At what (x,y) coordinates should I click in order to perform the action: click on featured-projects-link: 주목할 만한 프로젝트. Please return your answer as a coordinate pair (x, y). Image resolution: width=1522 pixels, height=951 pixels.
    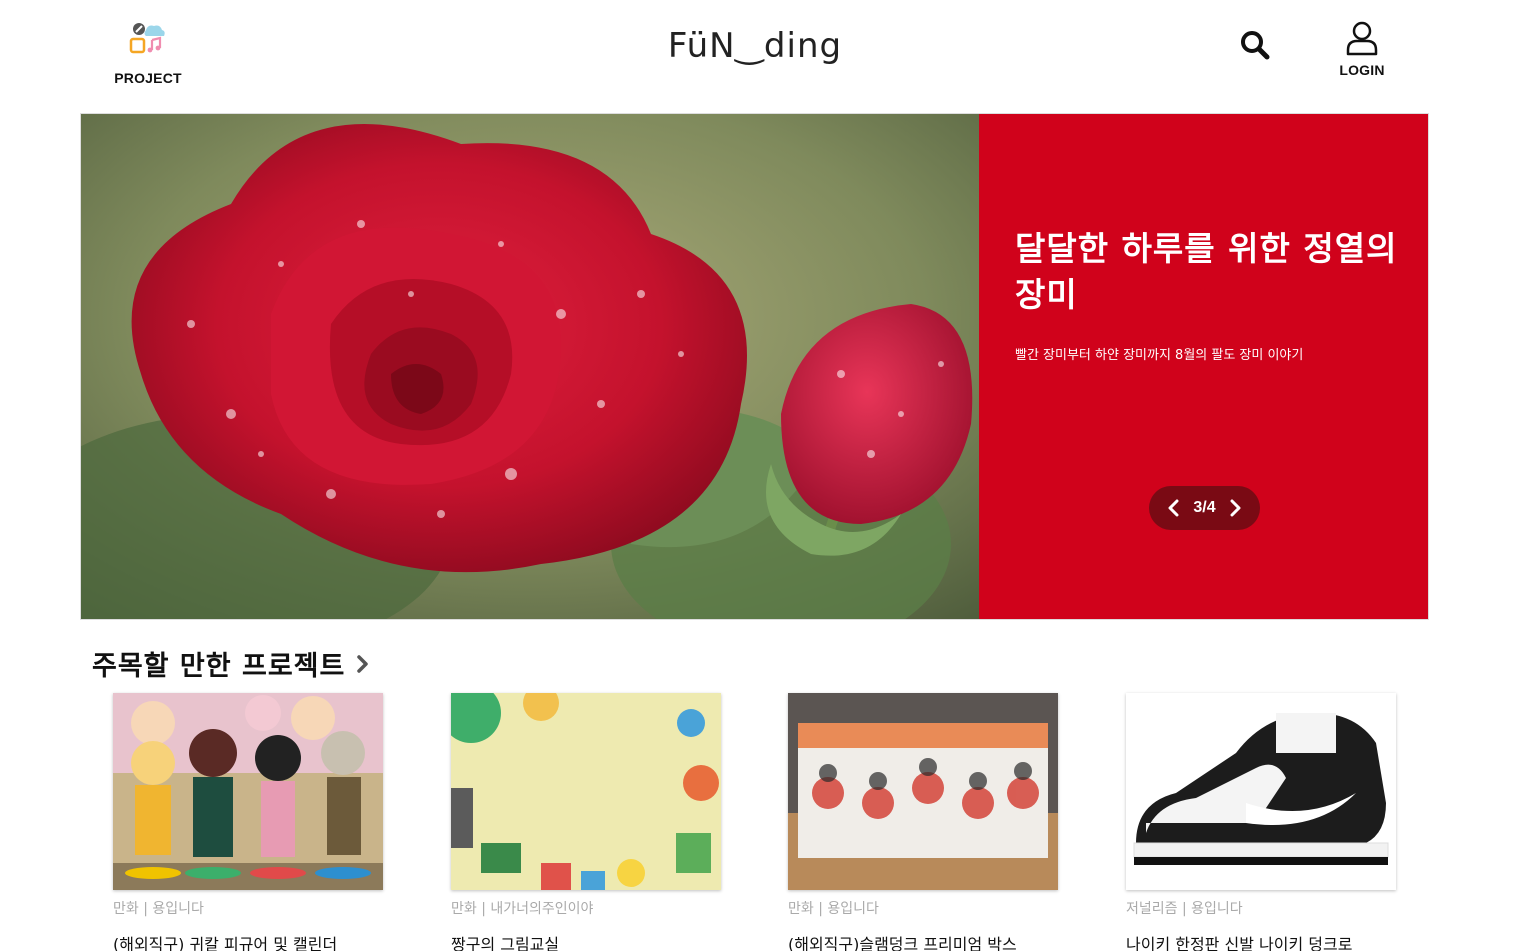
    Looking at the image, I should click on (231, 663).